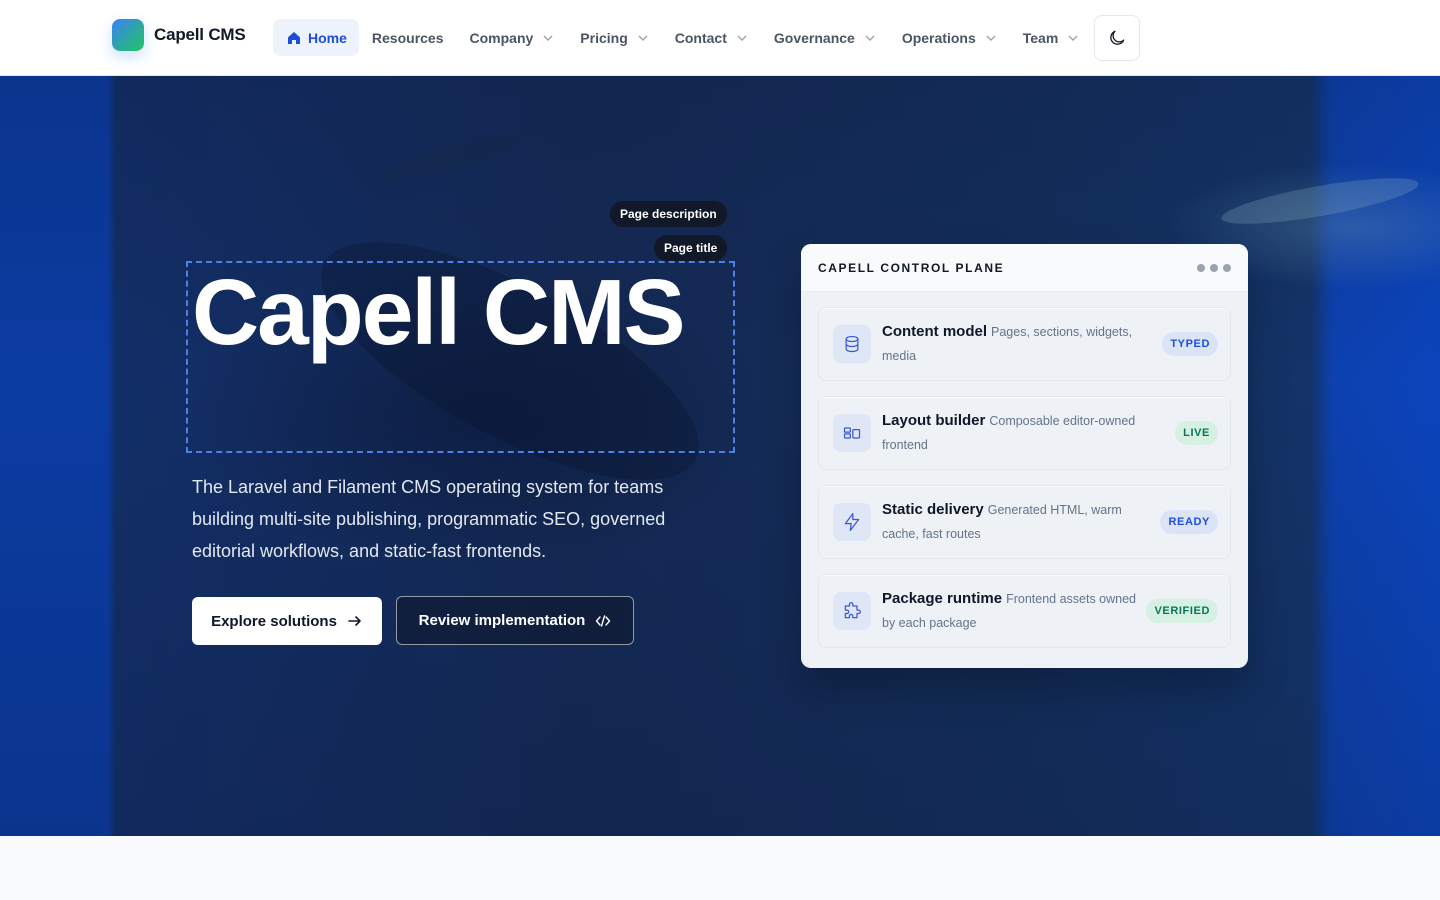  I want to click on window-dots-icon, so click(1214, 267).